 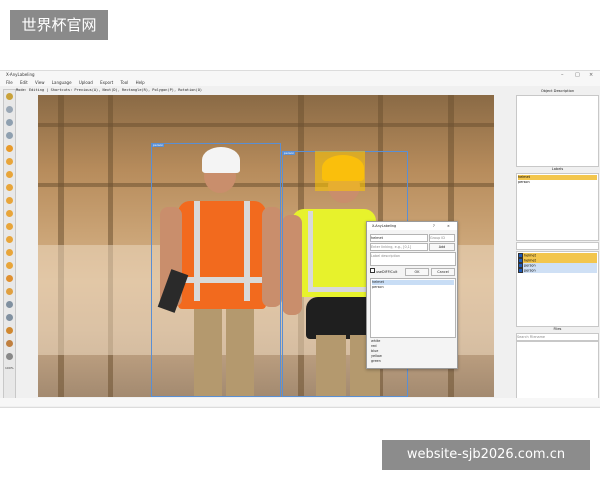 What do you see at coordinates (591, 75) in the screenshot?
I see `close-button: ×` at bounding box center [591, 75].